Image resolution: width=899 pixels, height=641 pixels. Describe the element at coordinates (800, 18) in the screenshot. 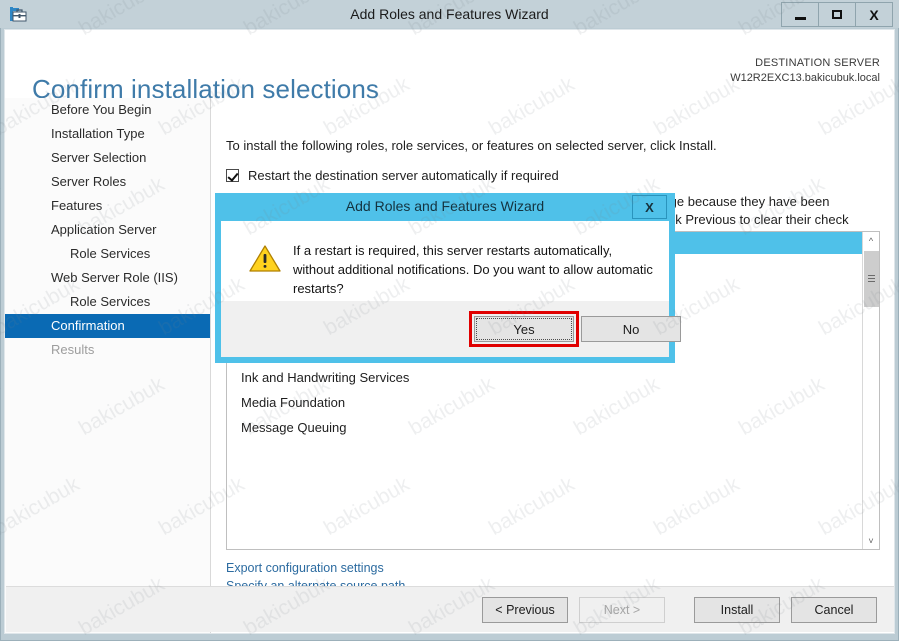

I see `minimize-icon` at that location.